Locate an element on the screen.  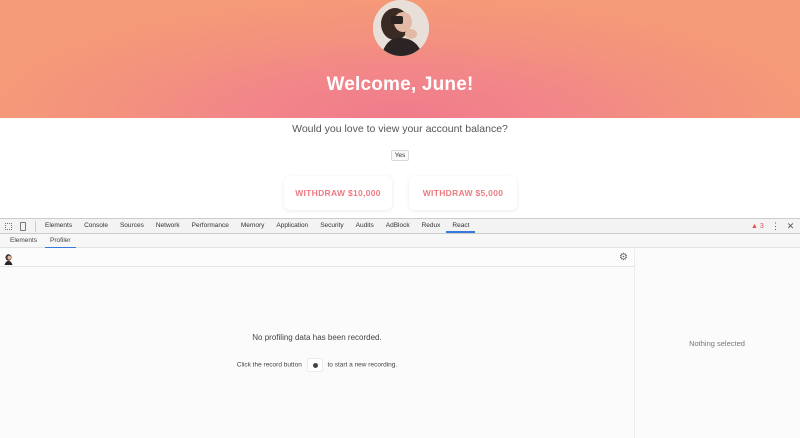
tab-security: Security is located at coordinates (331, 226).